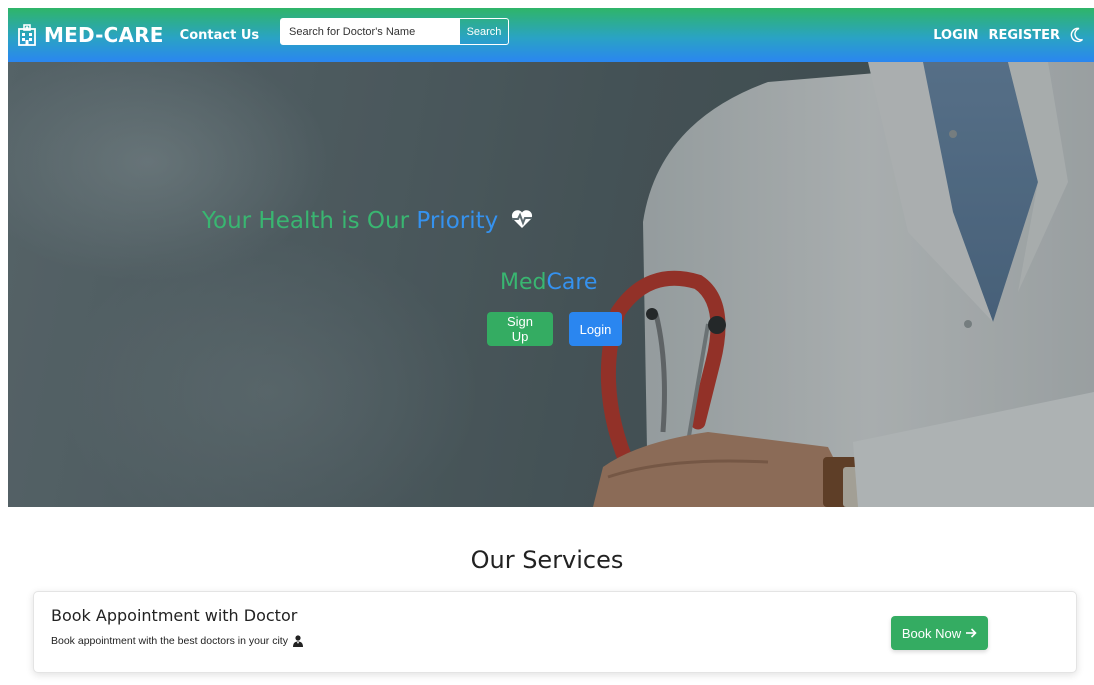  What do you see at coordinates (572, 282) in the screenshot?
I see `hero-brand-part2: Care` at bounding box center [572, 282].